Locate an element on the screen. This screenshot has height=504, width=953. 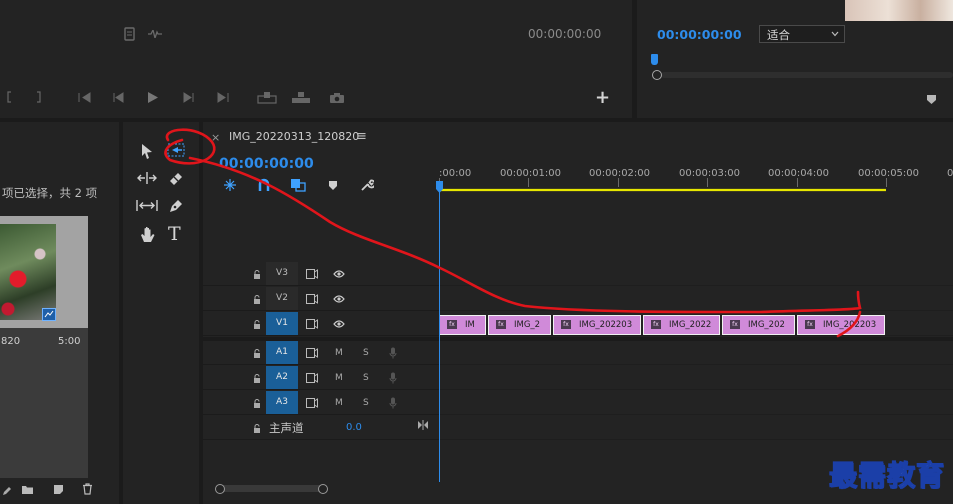
new-bin-icon is located at coordinates (27, 489).